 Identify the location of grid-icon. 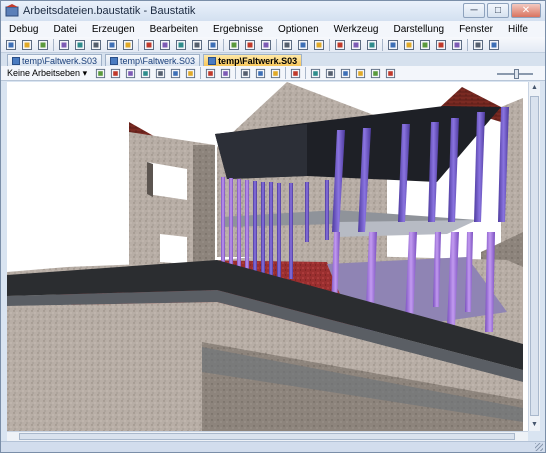
(441, 45).